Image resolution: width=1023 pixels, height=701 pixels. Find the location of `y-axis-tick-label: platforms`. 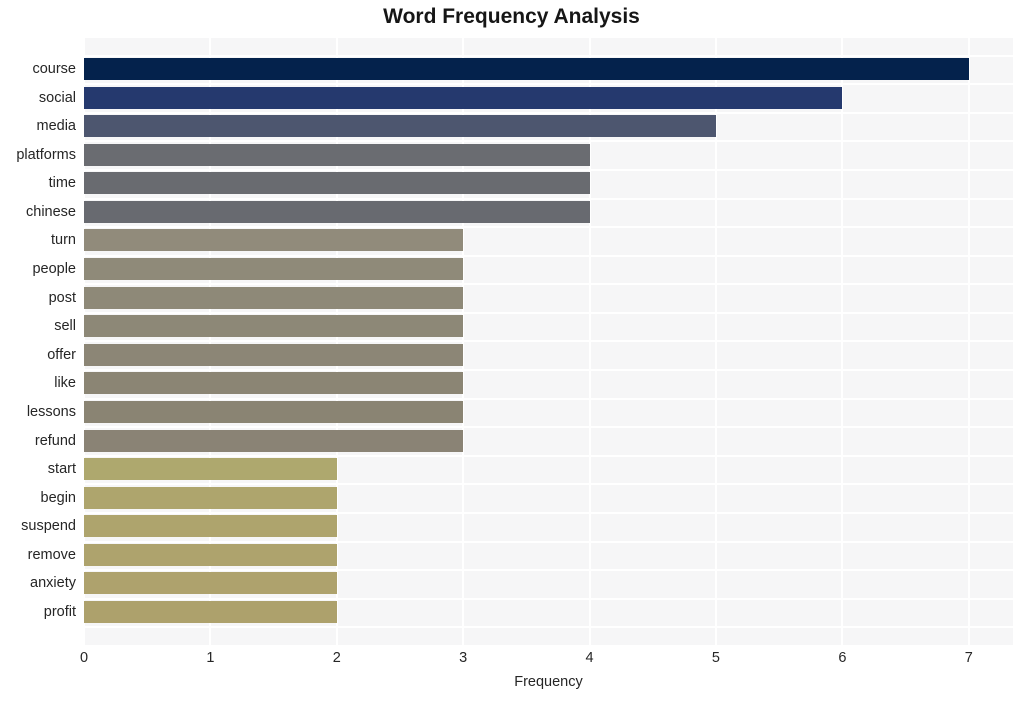

y-axis-tick-label: platforms is located at coordinates (46, 155).